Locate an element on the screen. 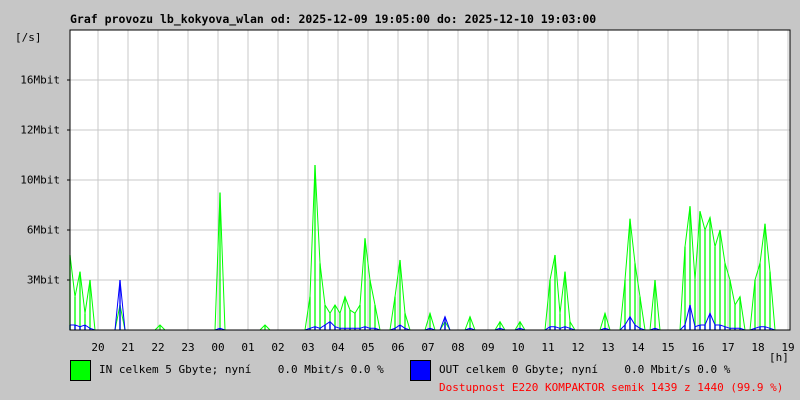  x-tick-label: 07 is located at coordinates (428, 347).